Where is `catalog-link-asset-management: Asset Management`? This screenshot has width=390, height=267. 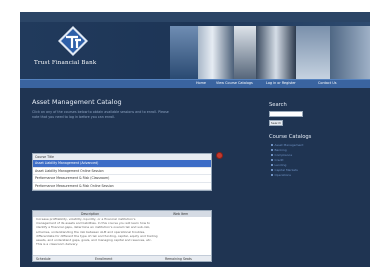
catalog-link-asset-management: Asset Management is located at coordinates (287, 145).